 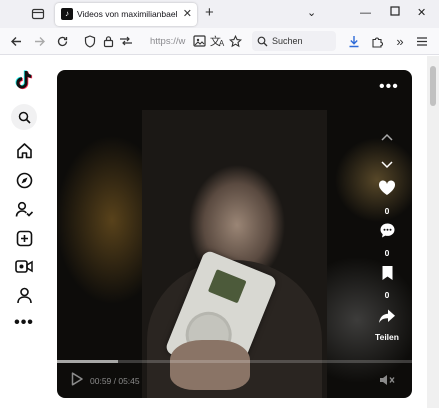 I want to click on new-tab-icon: +, so click(x=209, y=13).